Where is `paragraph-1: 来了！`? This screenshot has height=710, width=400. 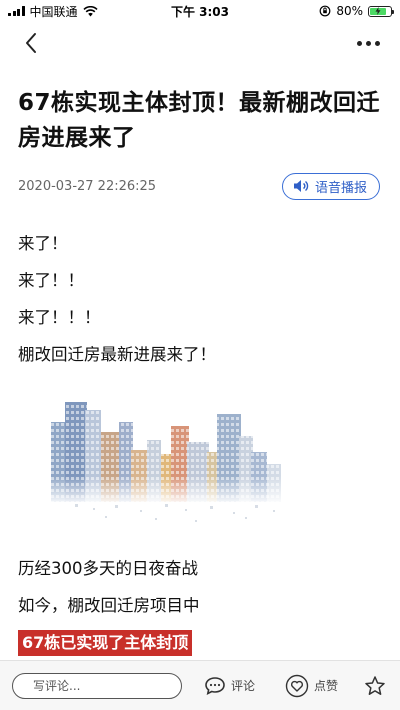
paragraph-1: 来了！ is located at coordinates (43, 243).